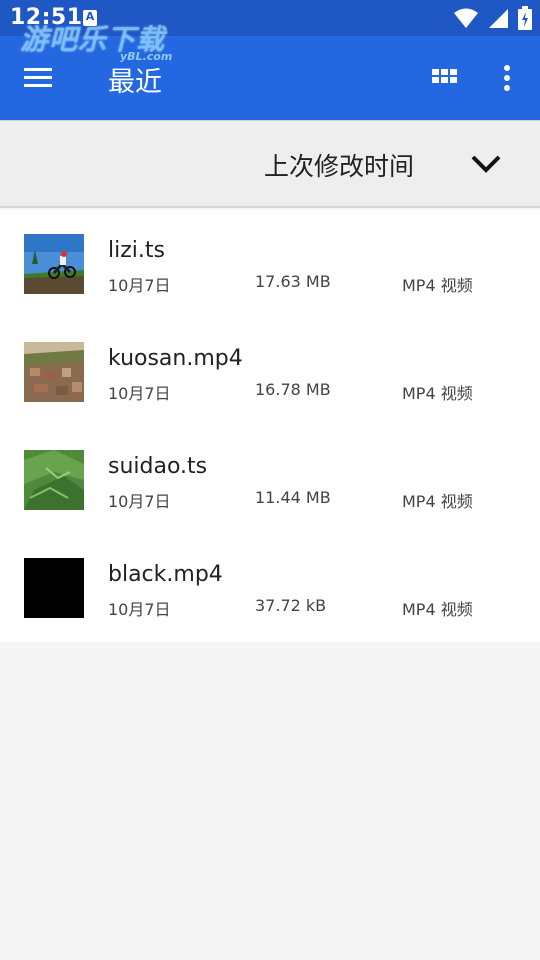 The height and width of the screenshot is (960, 540). What do you see at coordinates (54, 588) in the screenshot?
I see `black-thumbnail` at bounding box center [54, 588].